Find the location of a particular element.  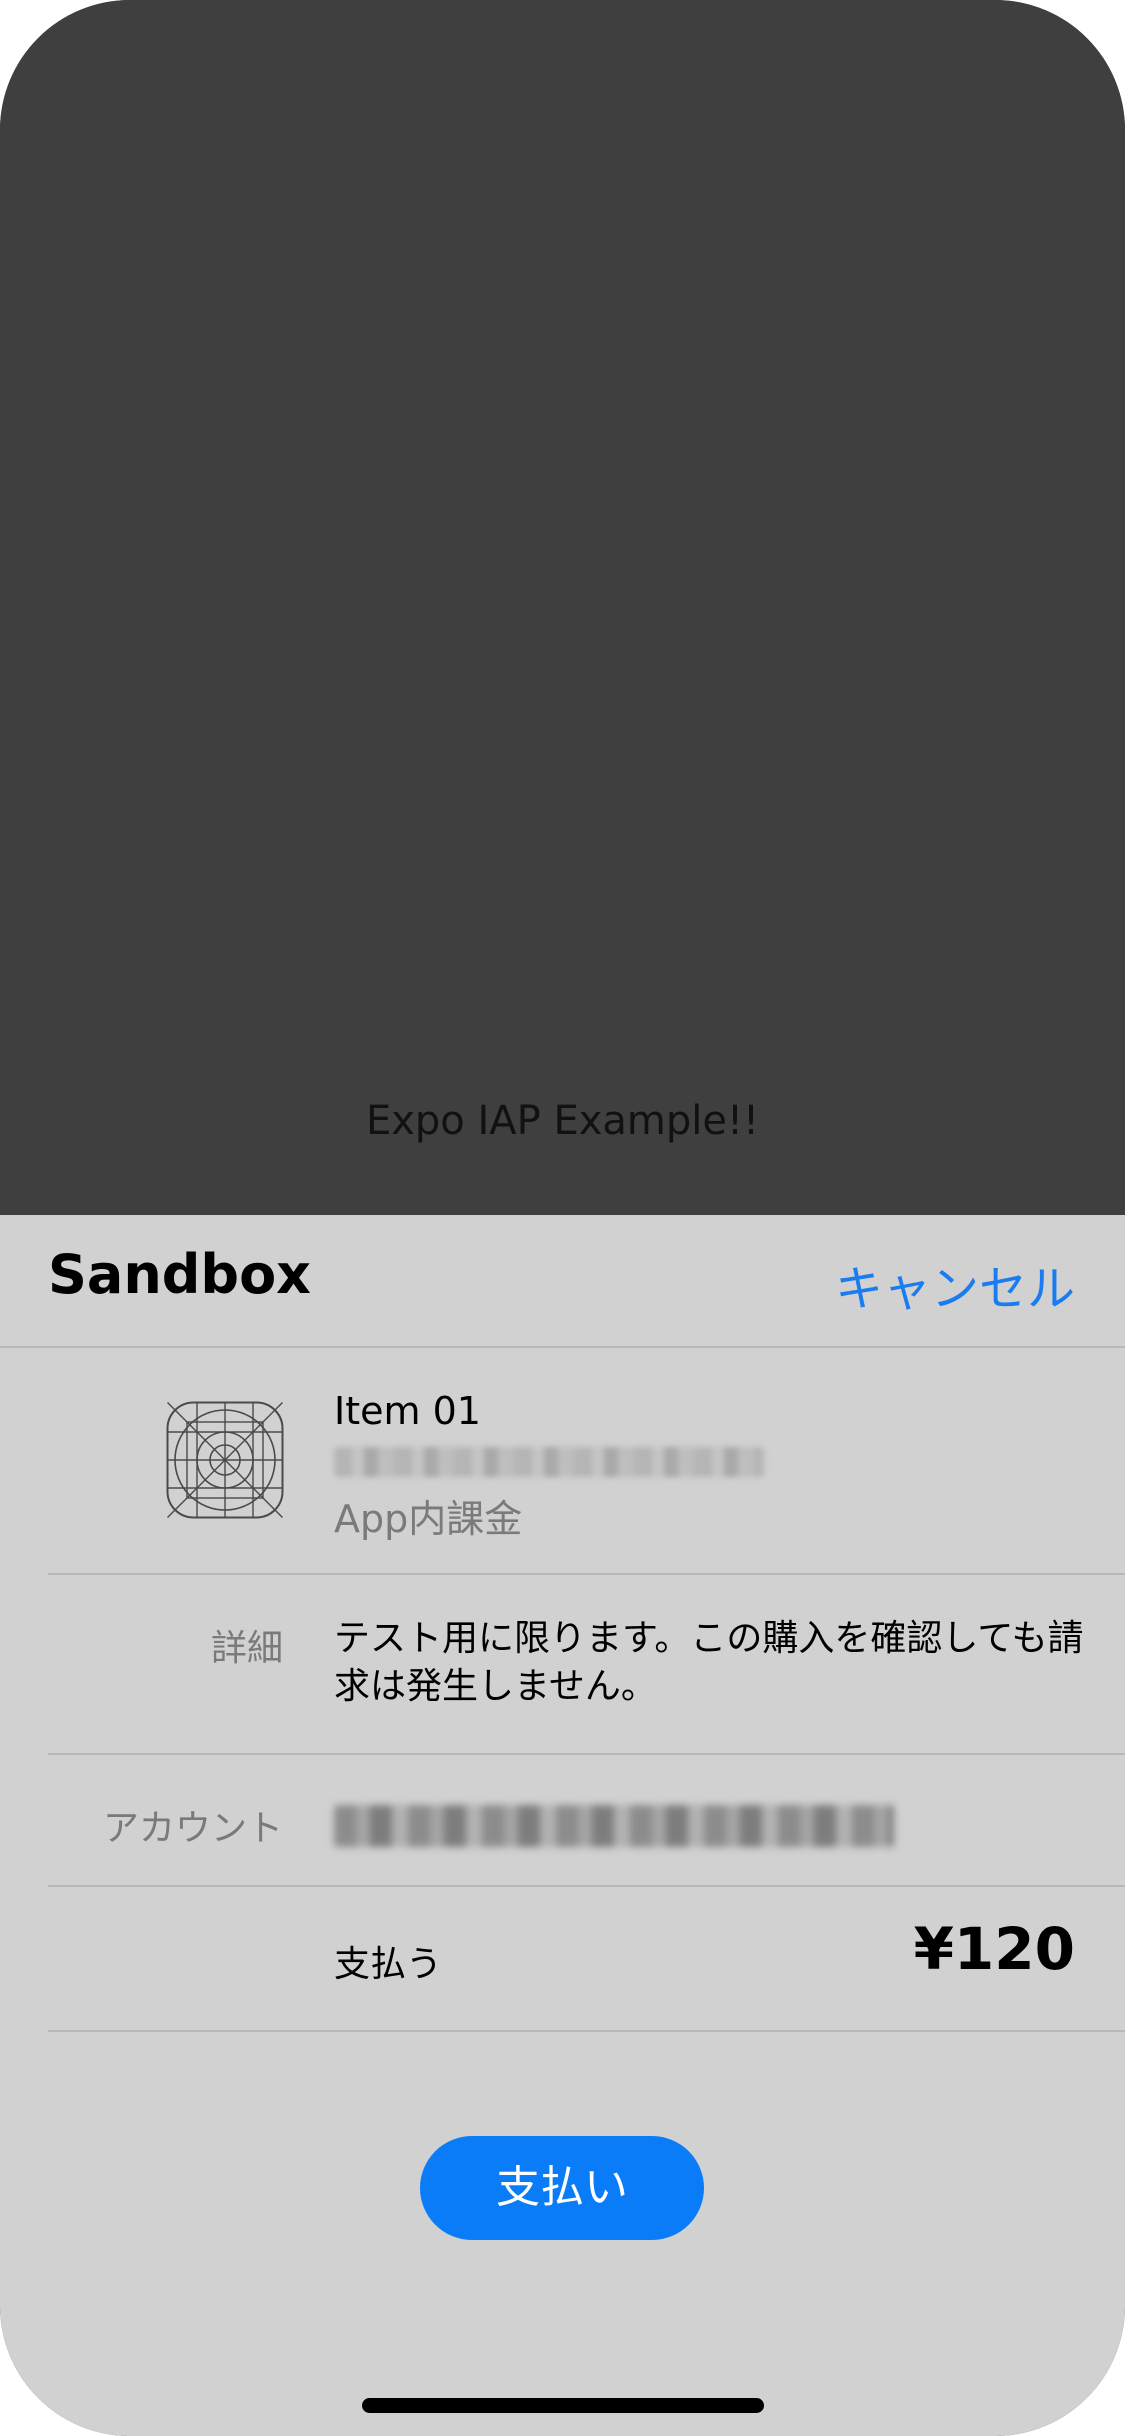

payment-label: 支払う is located at coordinates (388, 1964).